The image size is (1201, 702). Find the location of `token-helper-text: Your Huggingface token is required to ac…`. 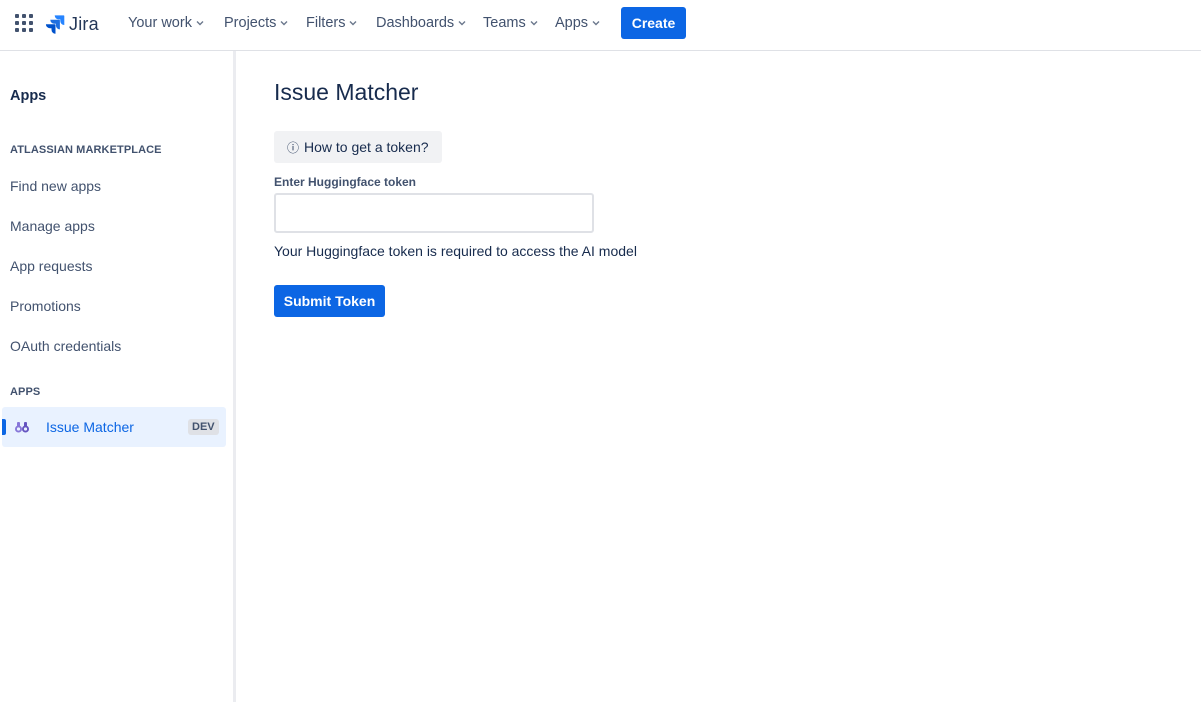

token-helper-text: Your Huggingface token is required to ac… is located at coordinates (455, 251).